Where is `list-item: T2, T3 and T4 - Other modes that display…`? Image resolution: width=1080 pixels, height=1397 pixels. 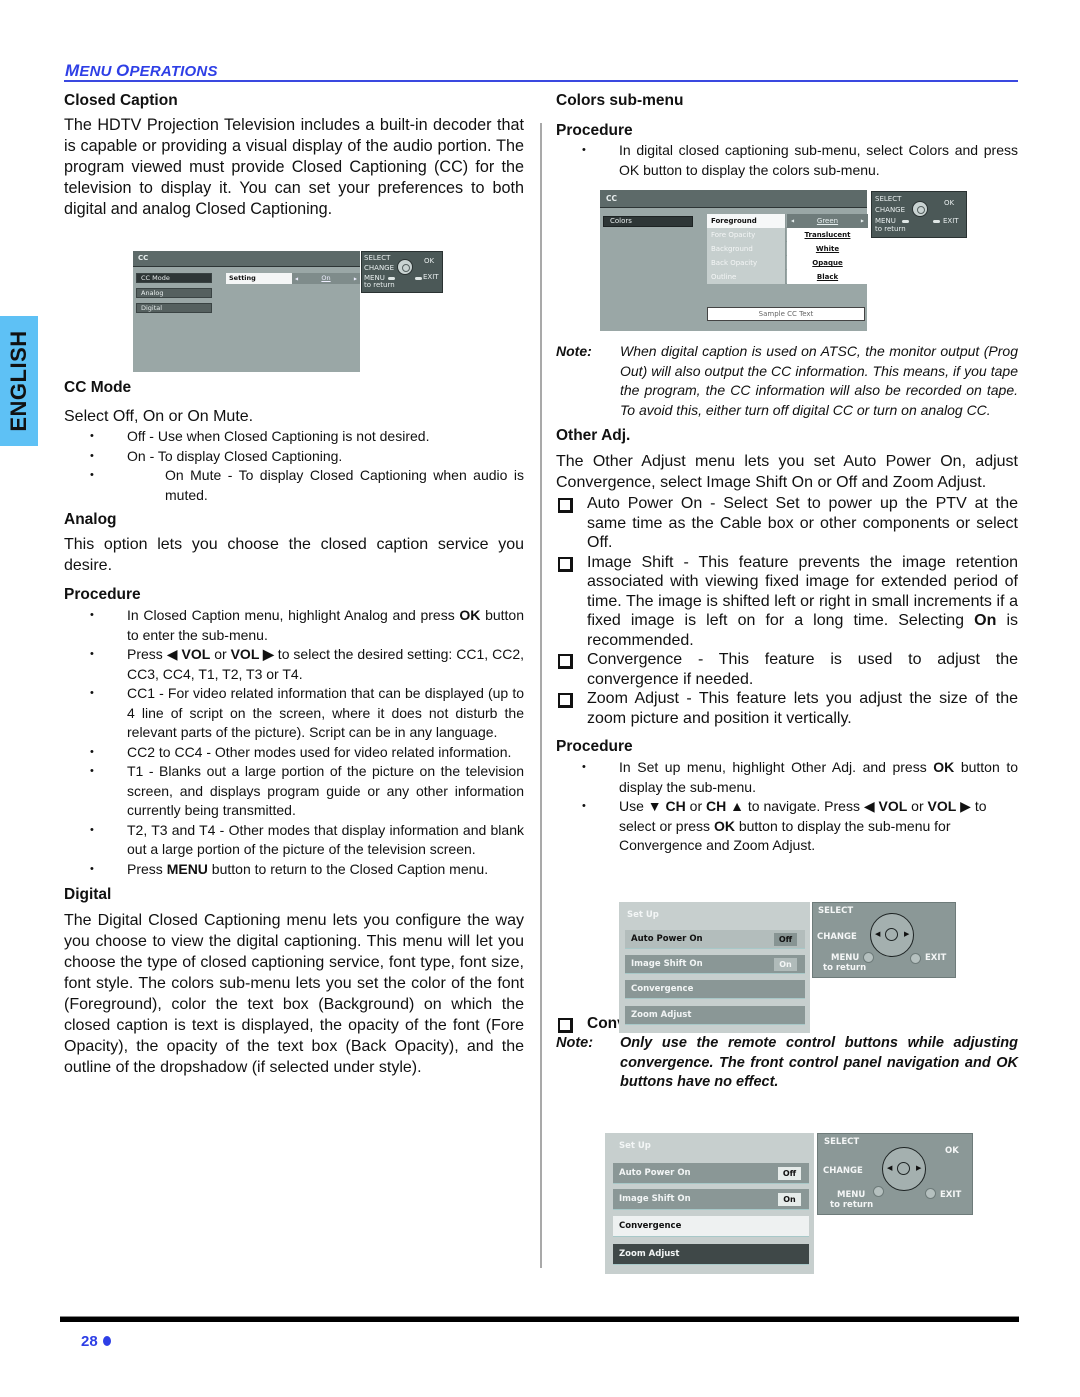
list-item: T2, T3 and T4 - Other modes that display… is located at coordinates (294, 840).